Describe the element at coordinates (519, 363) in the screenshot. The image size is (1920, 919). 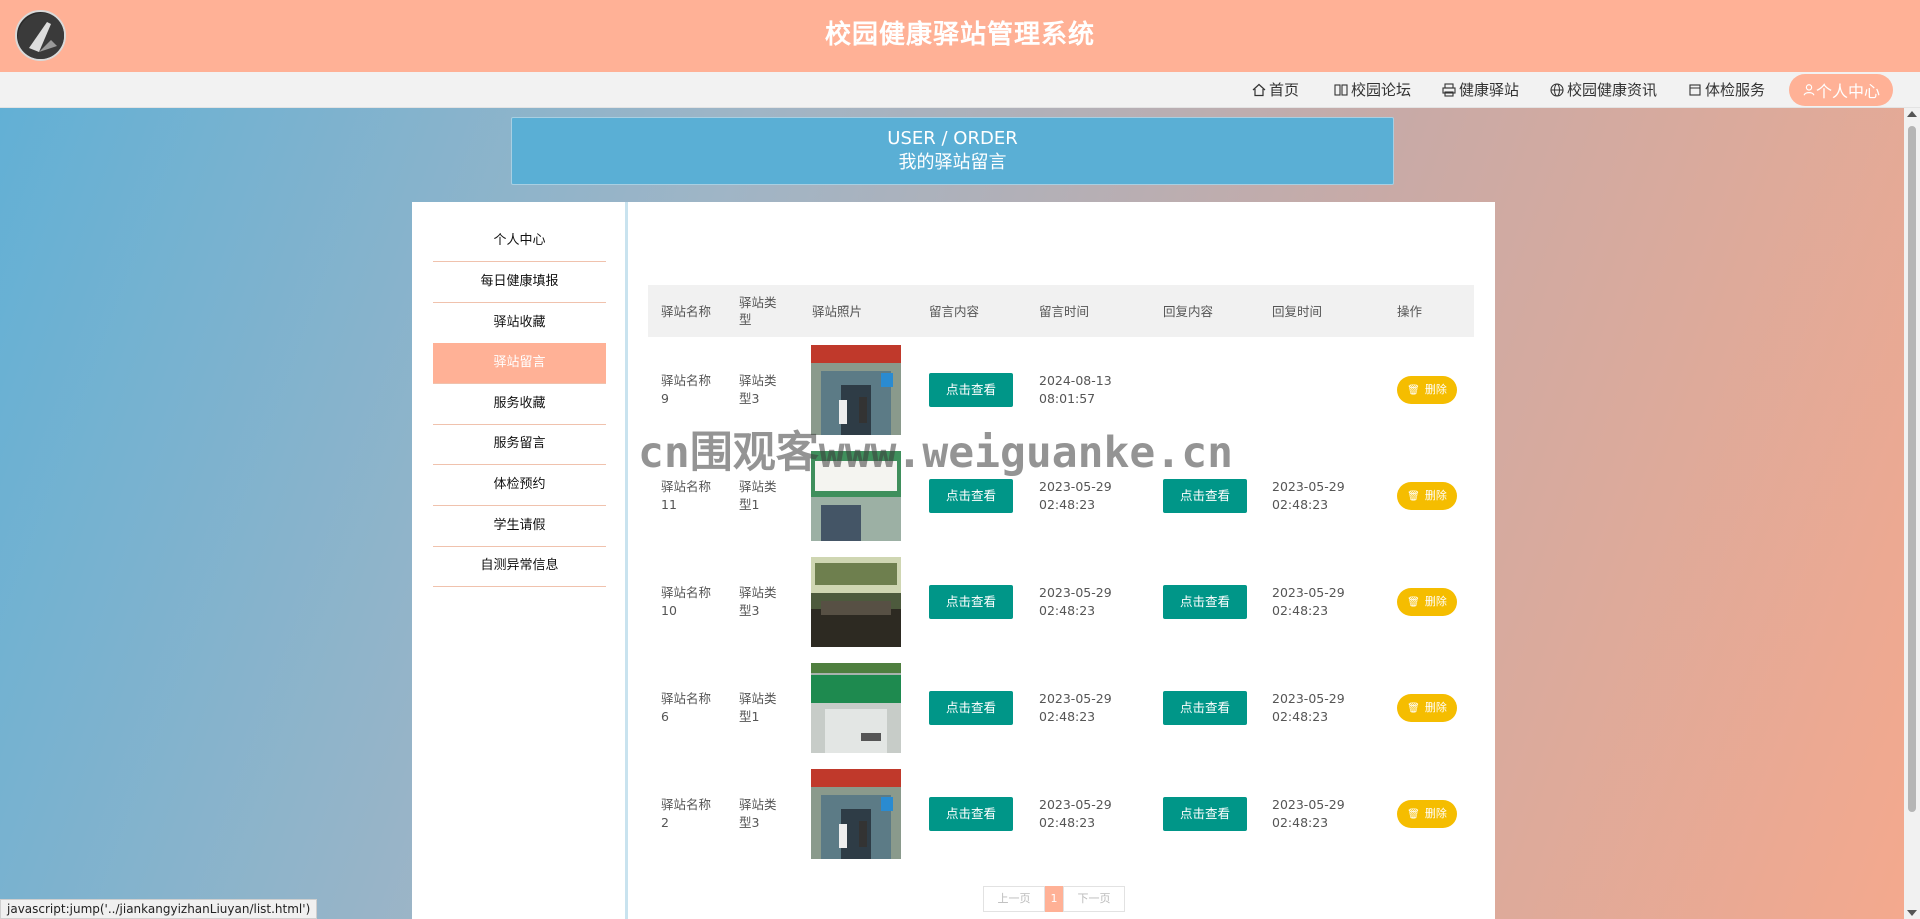
I see `sidebar-item-station-messages: 驿站留言` at that location.